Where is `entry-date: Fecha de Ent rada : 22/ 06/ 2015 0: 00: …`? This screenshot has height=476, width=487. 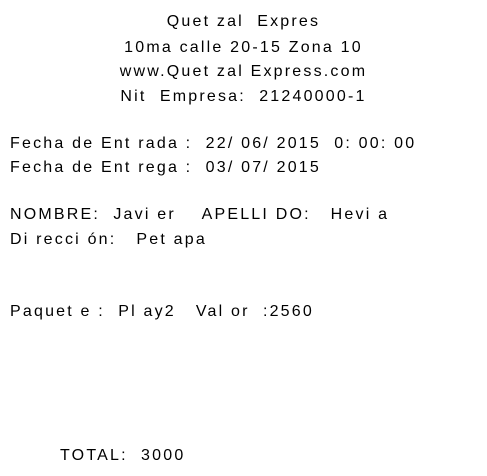
entry-date: Fecha de Ent rada : 22/ 06/ 2015 0: 00: … is located at coordinates (213, 143).